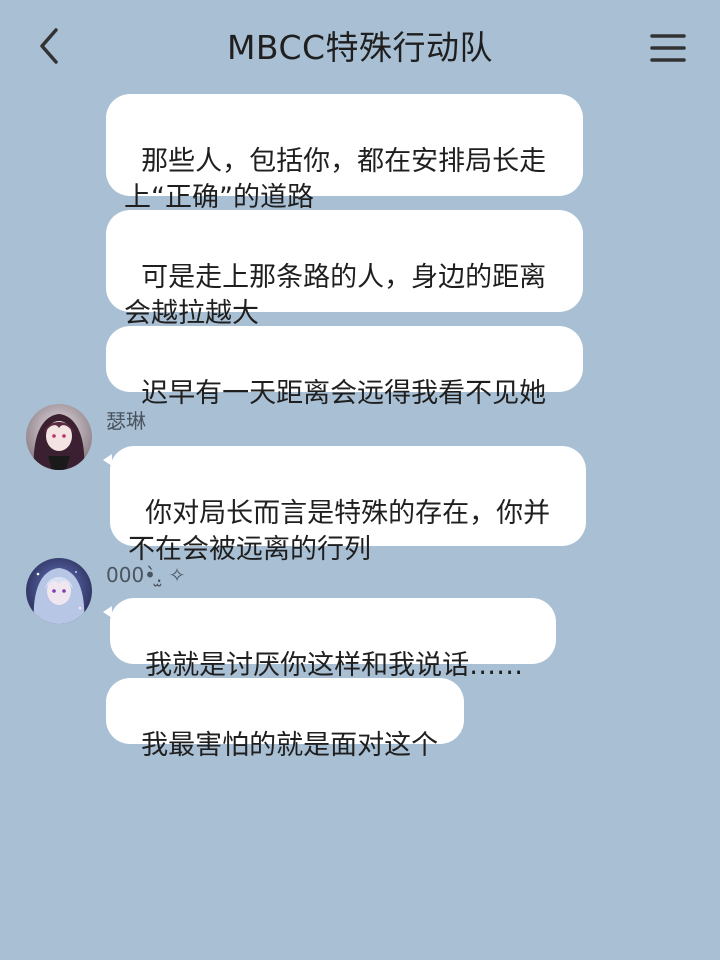 Image resolution: width=720 pixels, height=960 pixels. I want to click on message-bubble: 我最害怕的就是面对这个, so click(285, 719).